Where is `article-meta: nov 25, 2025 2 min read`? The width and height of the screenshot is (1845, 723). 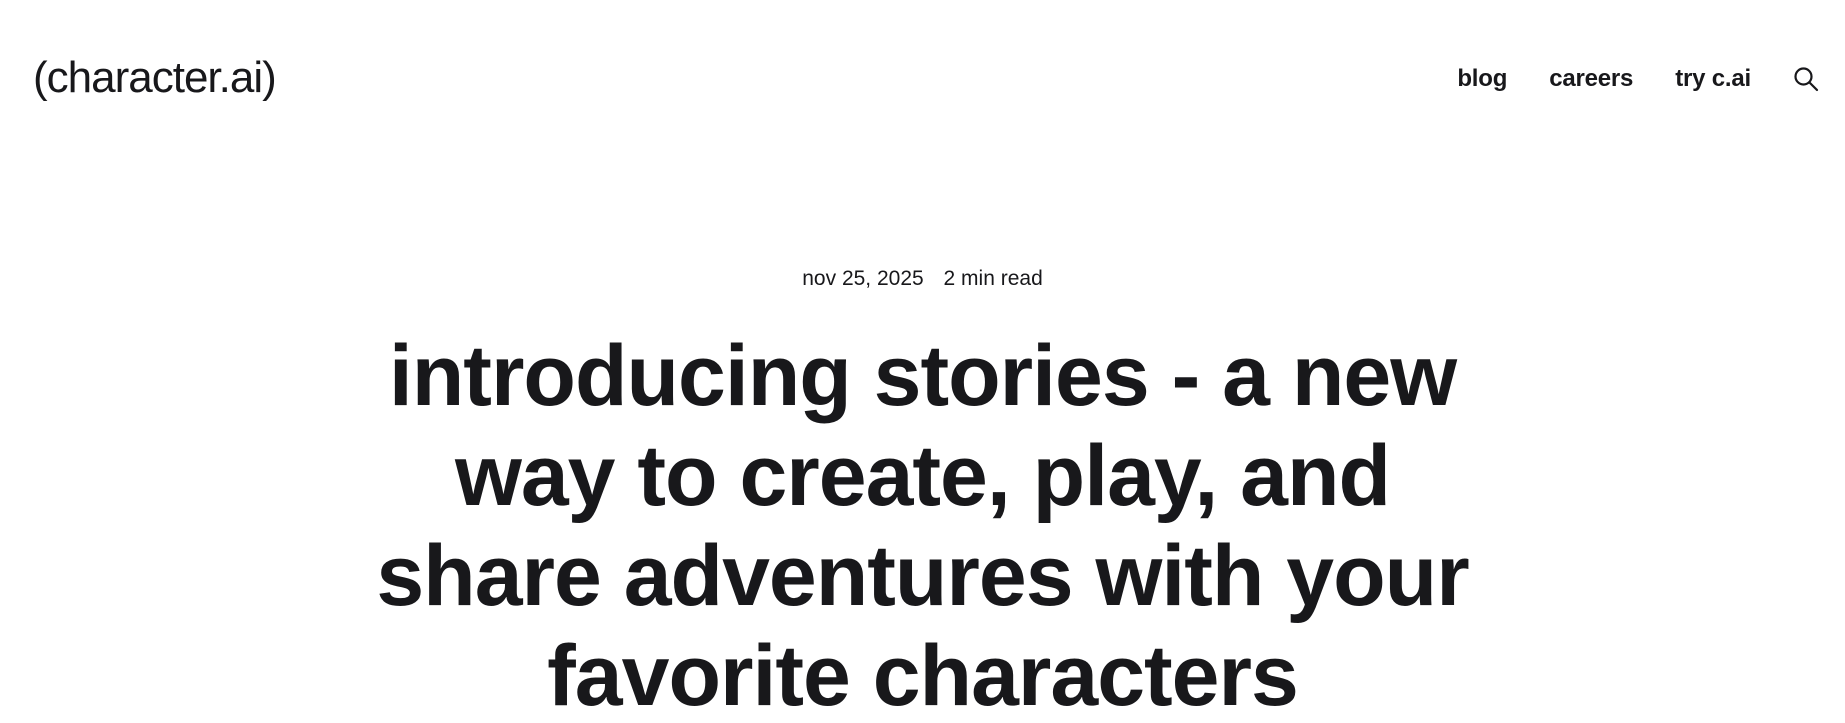
article-meta: nov 25, 2025 2 min read is located at coordinates (922, 279).